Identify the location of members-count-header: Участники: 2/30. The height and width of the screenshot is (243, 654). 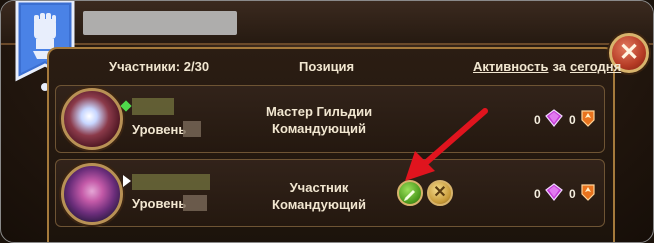
(159, 66).